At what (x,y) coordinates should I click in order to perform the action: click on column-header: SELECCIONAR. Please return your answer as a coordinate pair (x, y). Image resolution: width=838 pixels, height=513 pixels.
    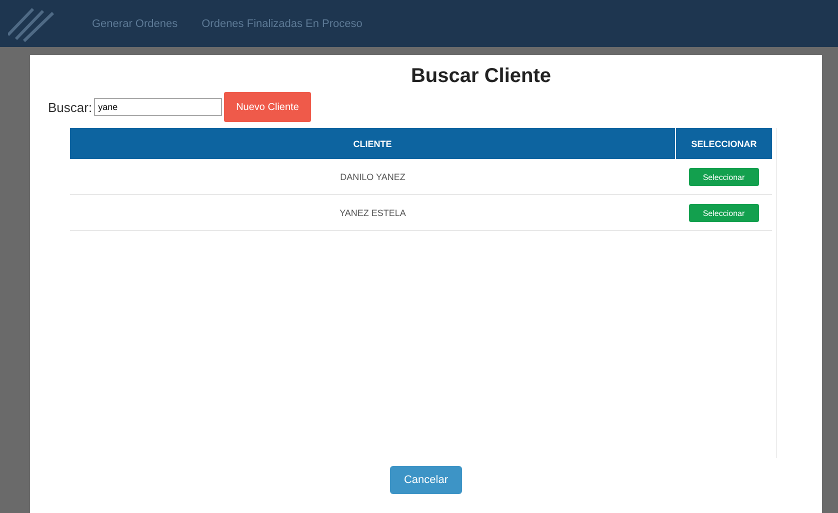
    Looking at the image, I should click on (724, 143).